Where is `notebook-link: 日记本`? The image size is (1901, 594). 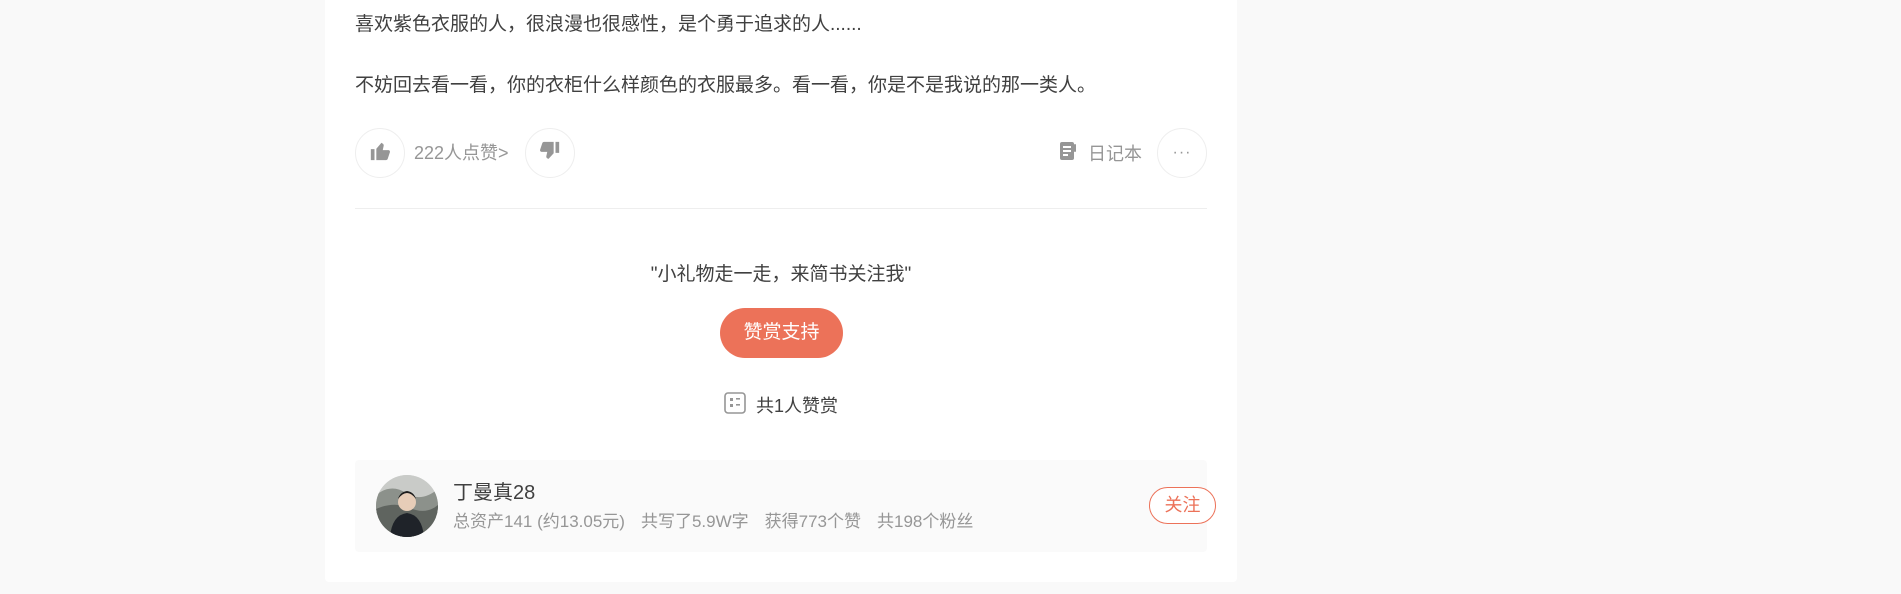 notebook-link: 日记本 is located at coordinates (1100, 153).